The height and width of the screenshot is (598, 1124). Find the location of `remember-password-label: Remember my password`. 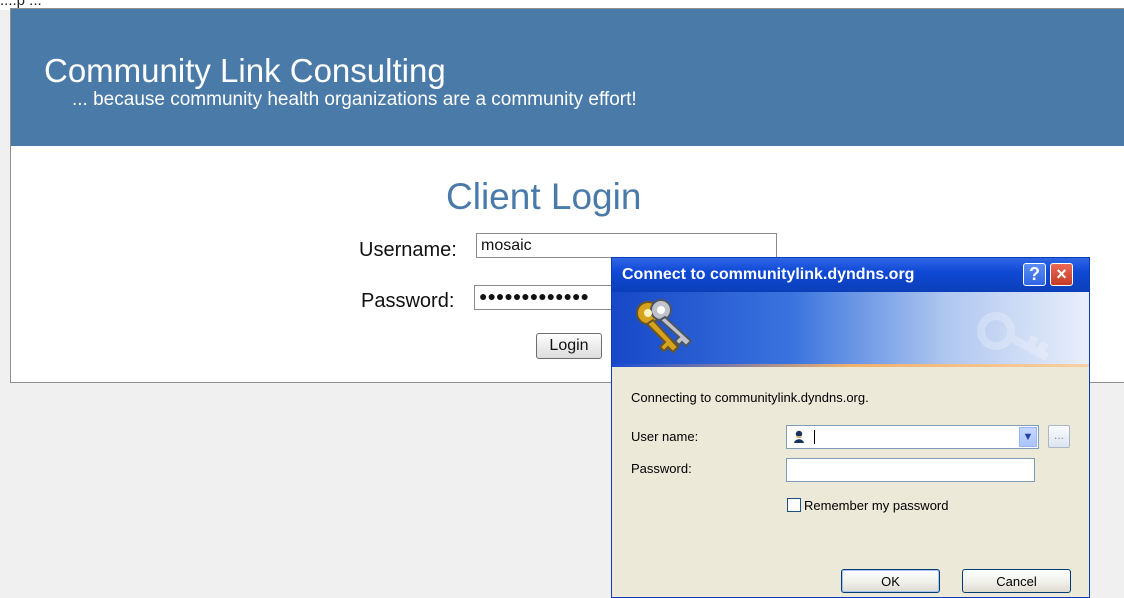

remember-password-label: Remember my password is located at coordinates (876, 505).